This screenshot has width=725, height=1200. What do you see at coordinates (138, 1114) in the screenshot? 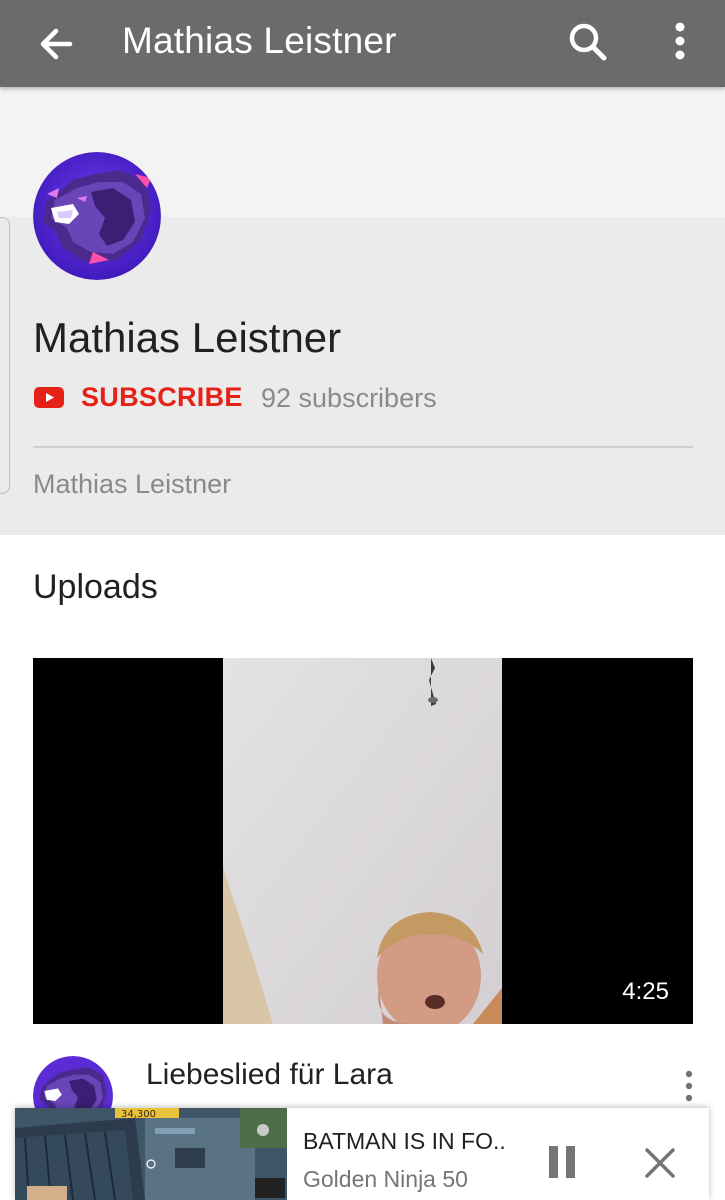
I see `game-hud-counter: 34,300` at bounding box center [138, 1114].